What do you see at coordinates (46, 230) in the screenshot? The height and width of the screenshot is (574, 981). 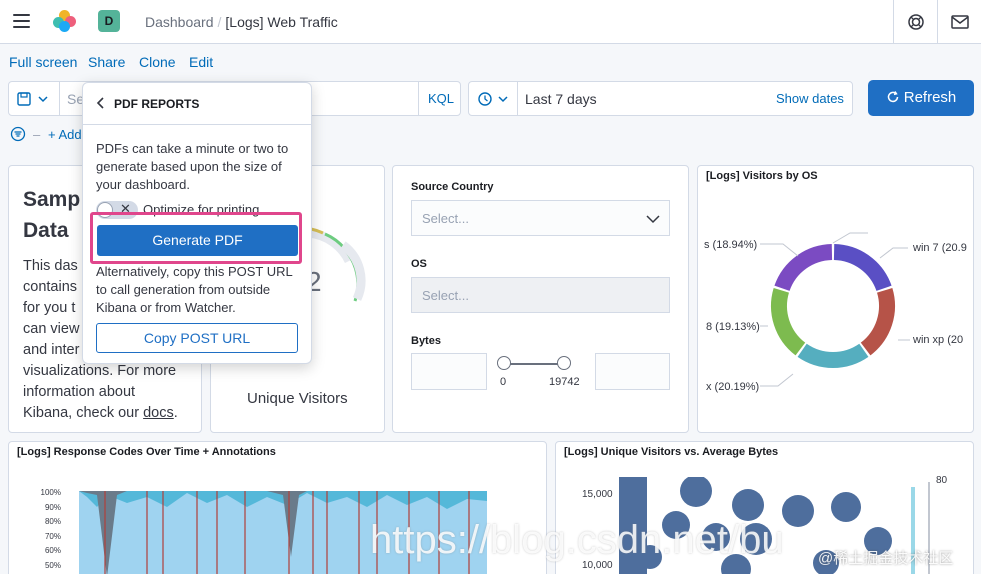 I see `markdown-title-line: Data` at bounding box center [46, 230].